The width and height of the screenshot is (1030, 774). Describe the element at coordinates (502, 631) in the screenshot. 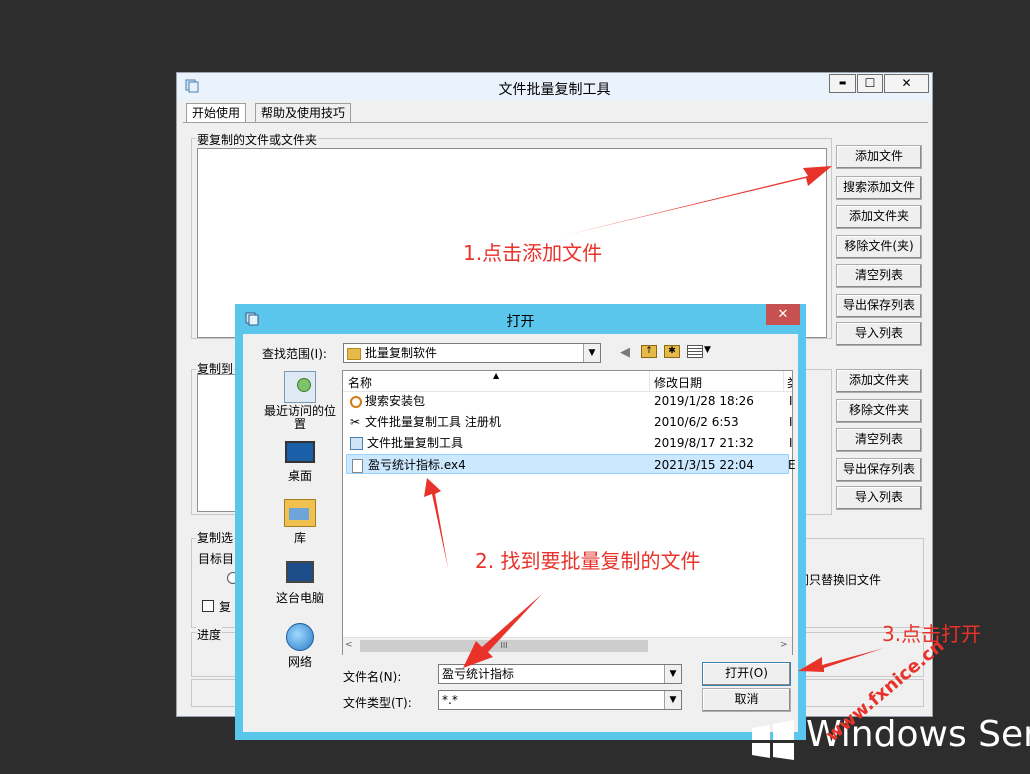

I see `arrow-step2-down` at that location.